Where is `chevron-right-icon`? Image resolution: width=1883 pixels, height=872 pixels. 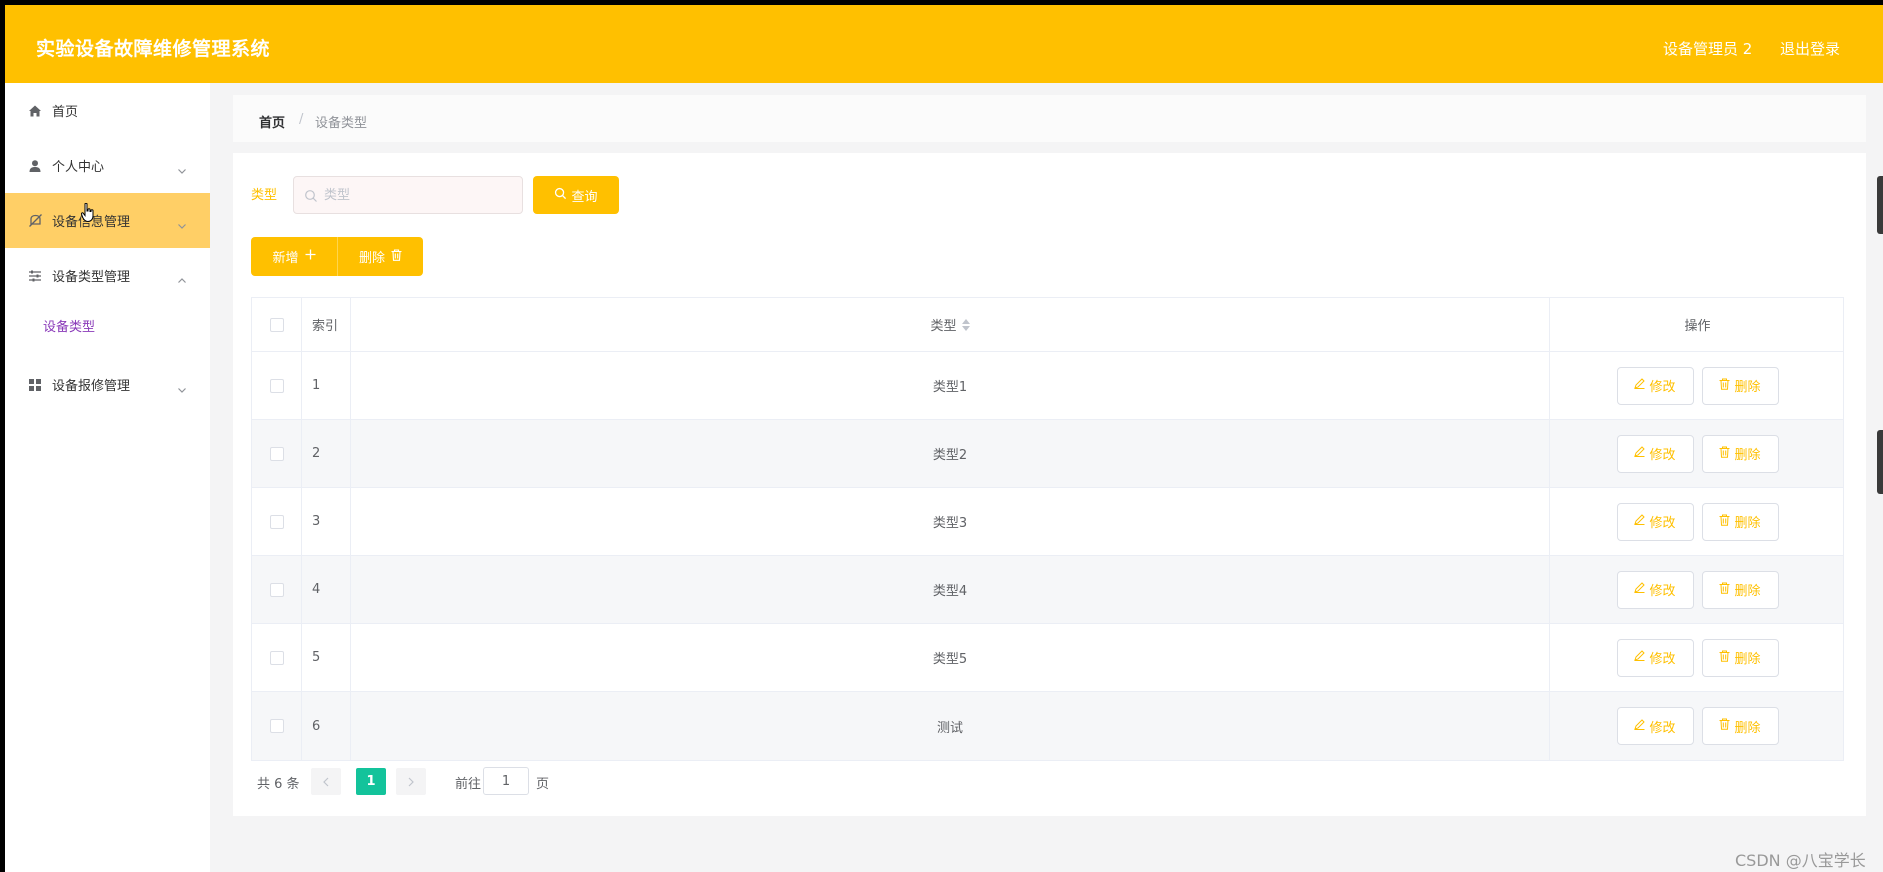 chevron-right-icon is located at coordinates (411, 781).